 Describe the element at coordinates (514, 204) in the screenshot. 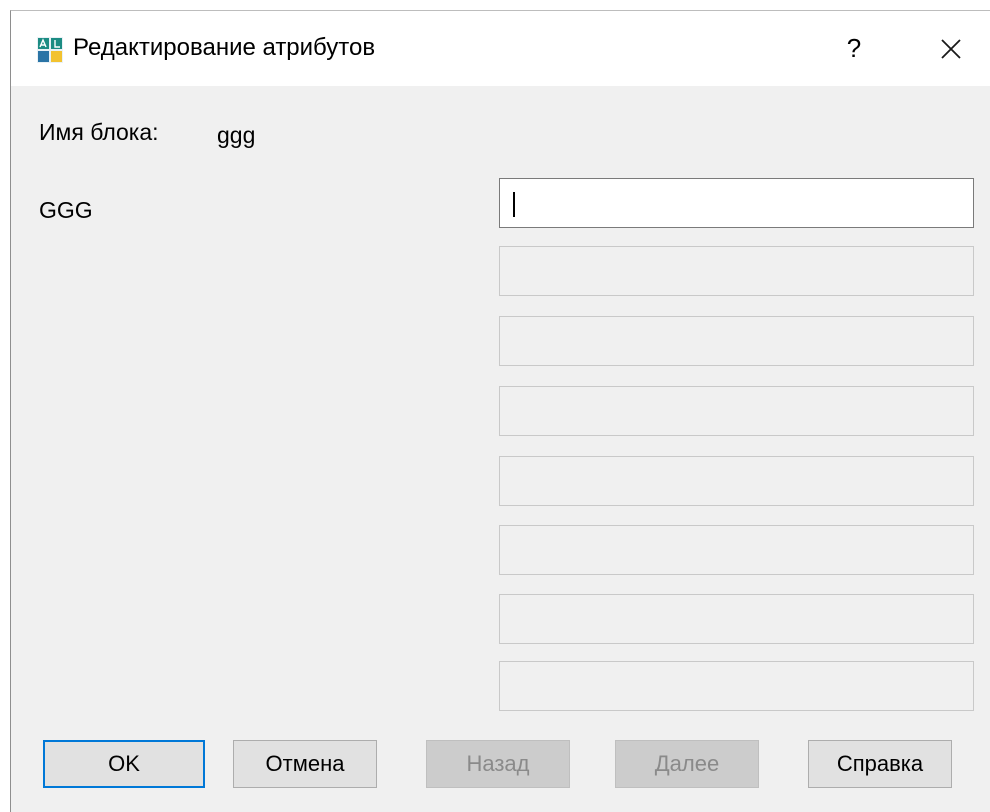

I see `text-caret` at that location.